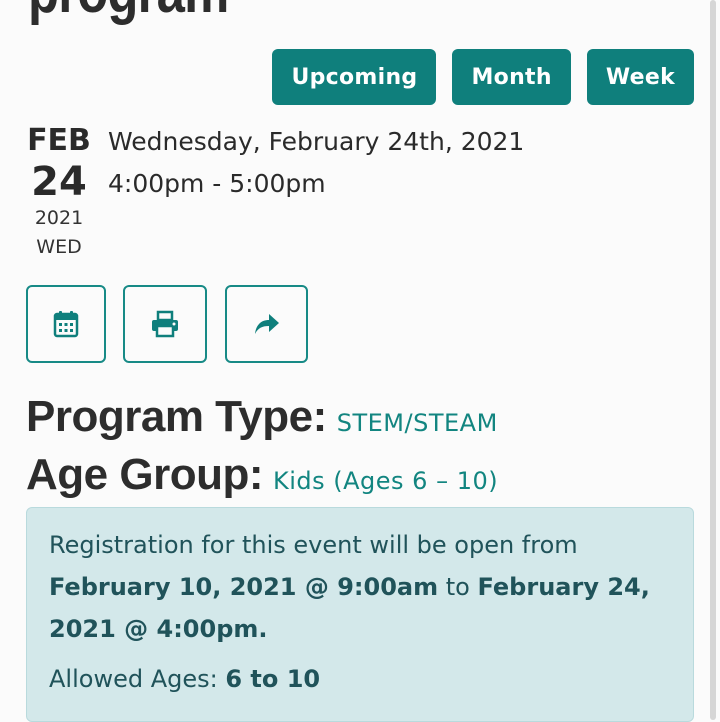 The width and height of the screenshot is (720, 722). I want to click on share-icon, so click(267, 324).